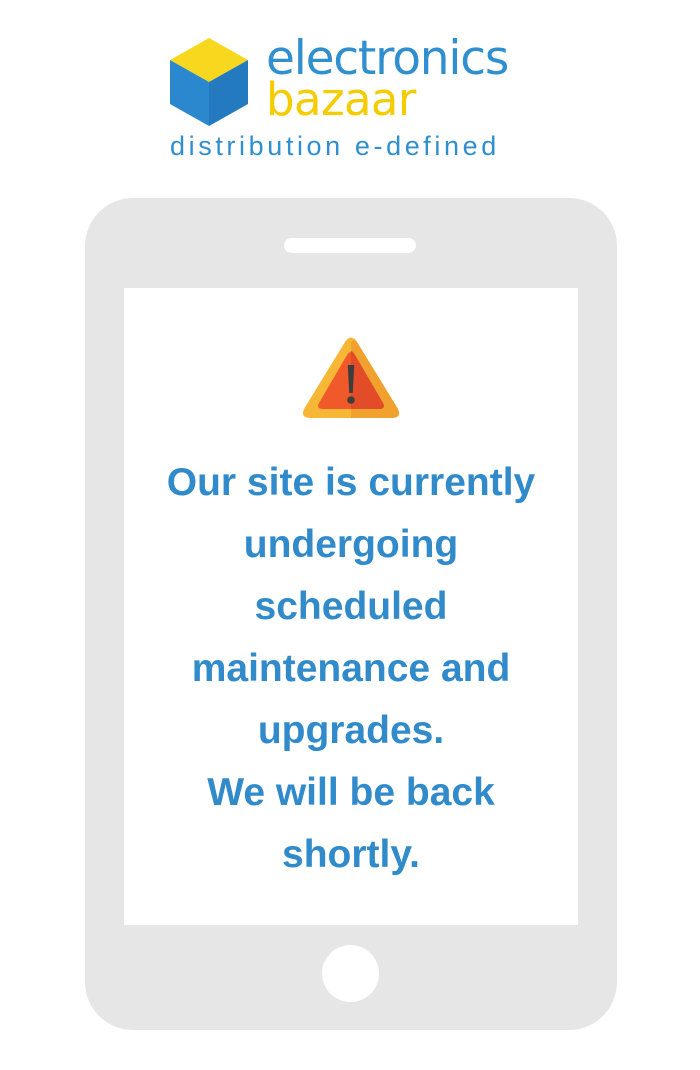  Describe the element at coordinates (351, 730) in the screenshot. I see `message-line: upgrades.` at that location.